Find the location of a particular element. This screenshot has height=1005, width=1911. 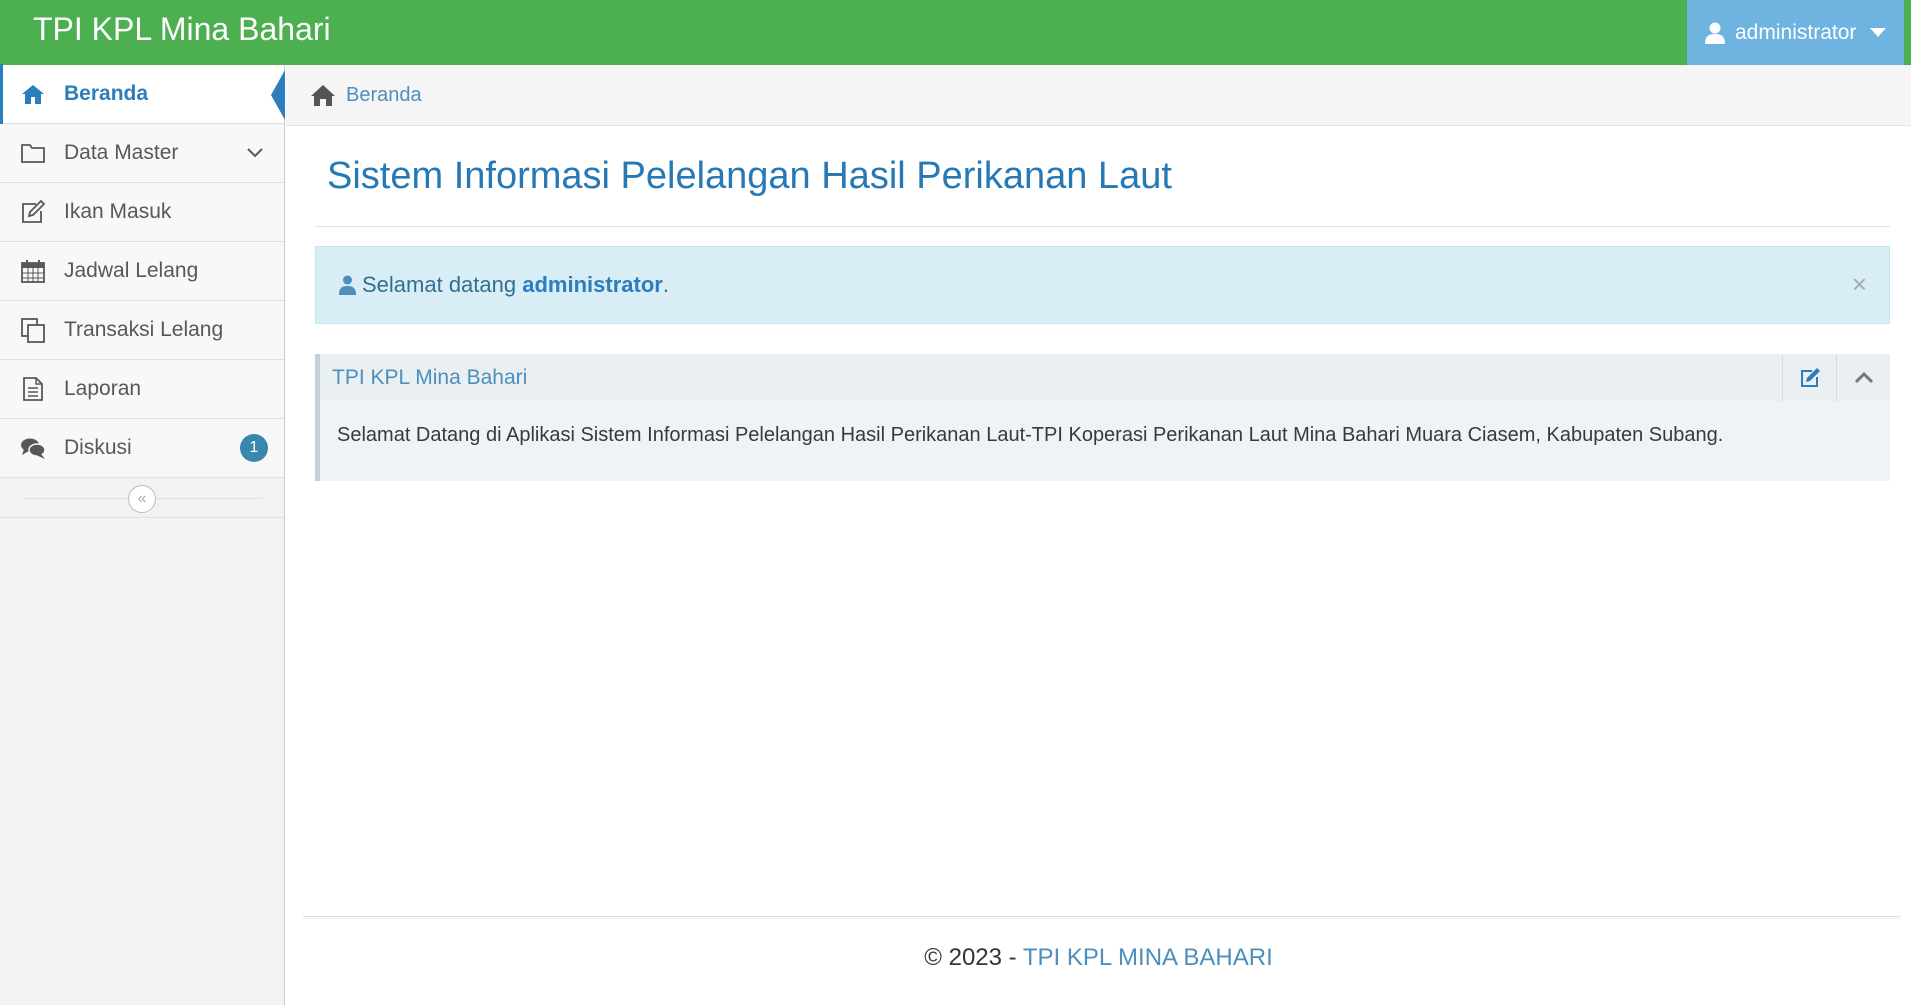

alert-suffix: . is located at coordinates (665, 284).